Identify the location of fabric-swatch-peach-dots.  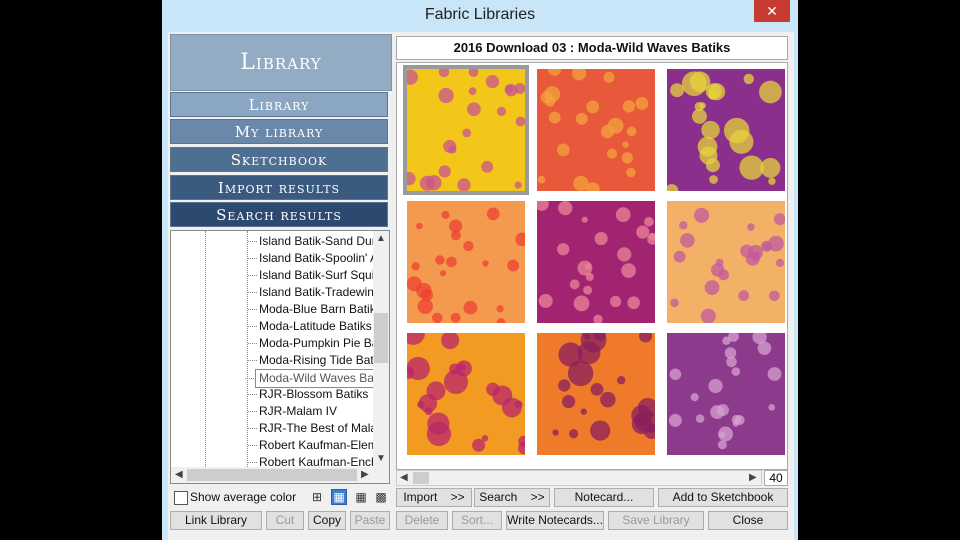
(726, 262).